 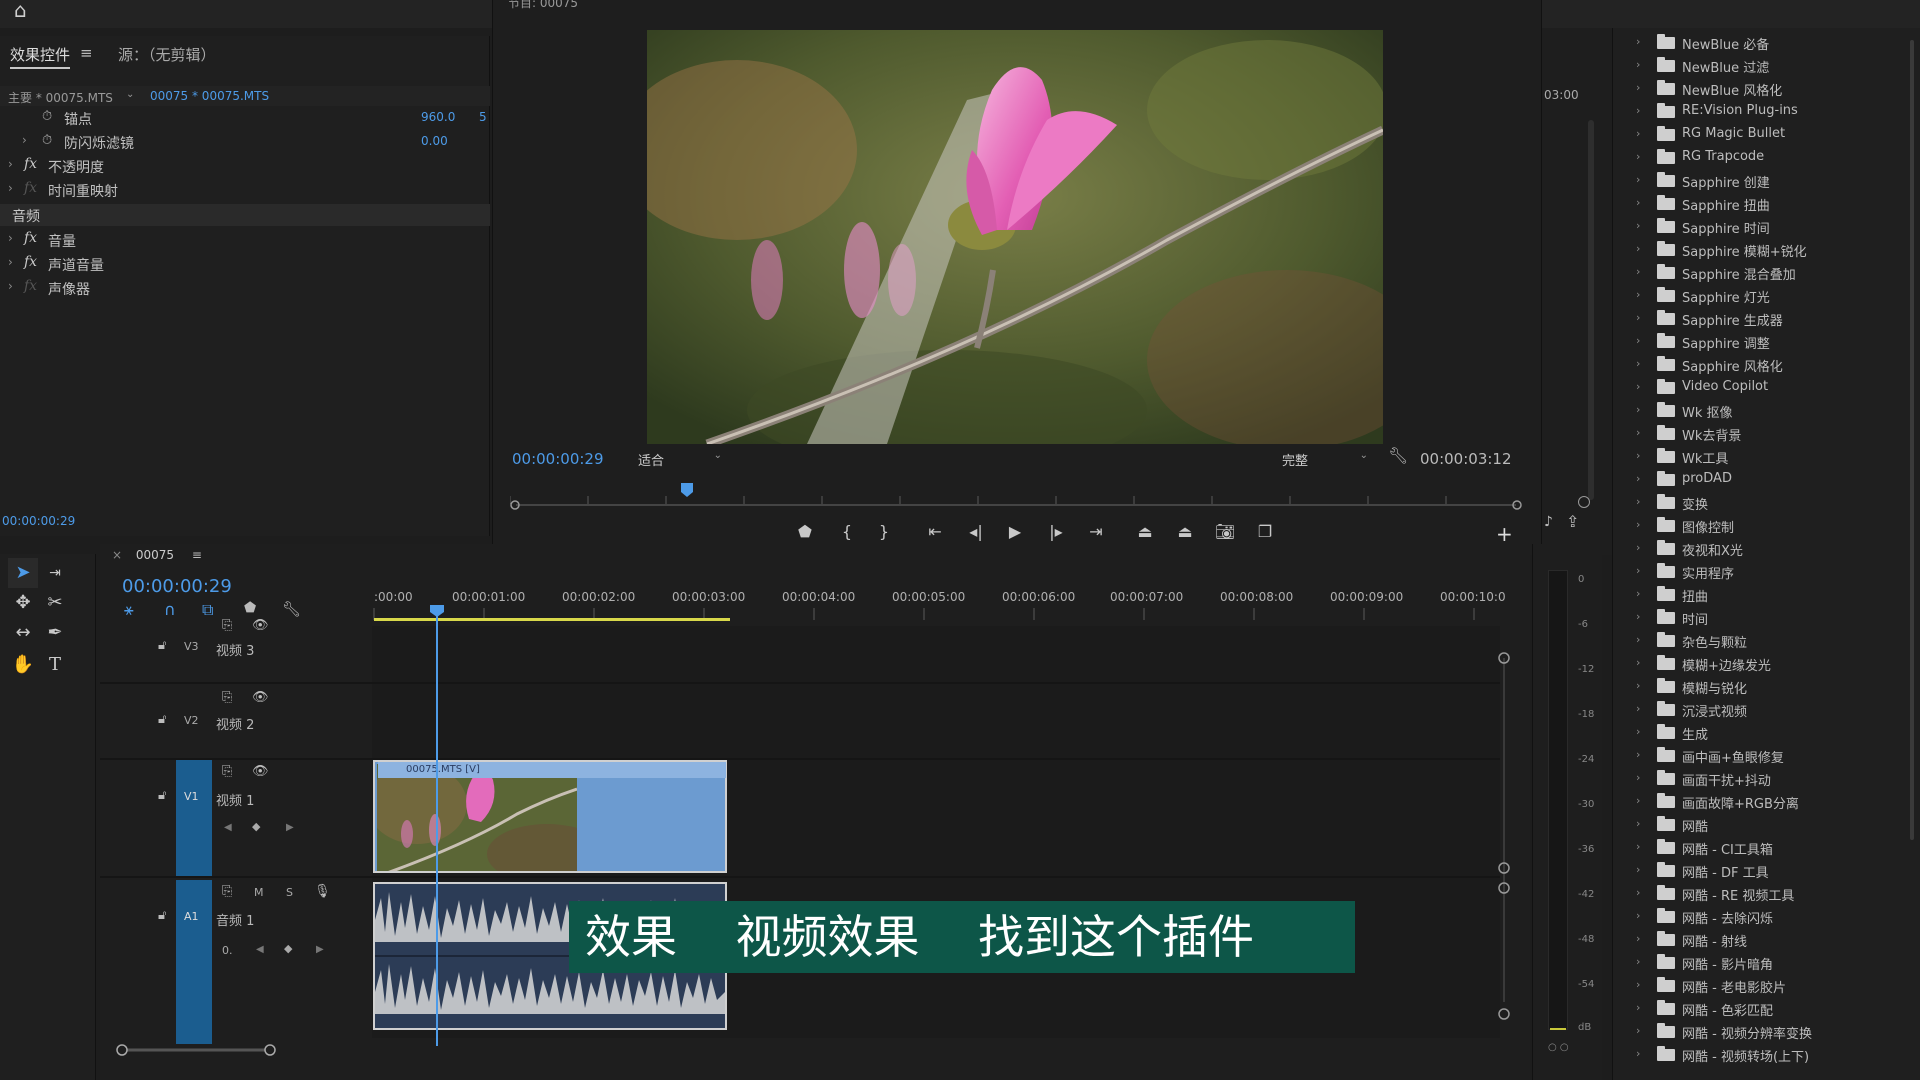 What do you see at coordinates (55, 665) in the screenshot?
I see `type-tool-icon: T` at bounding box center [55, 665].